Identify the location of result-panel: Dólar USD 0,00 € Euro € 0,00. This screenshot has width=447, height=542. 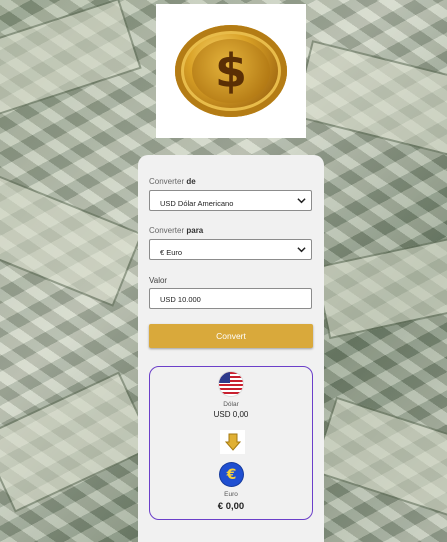
(231, 443).